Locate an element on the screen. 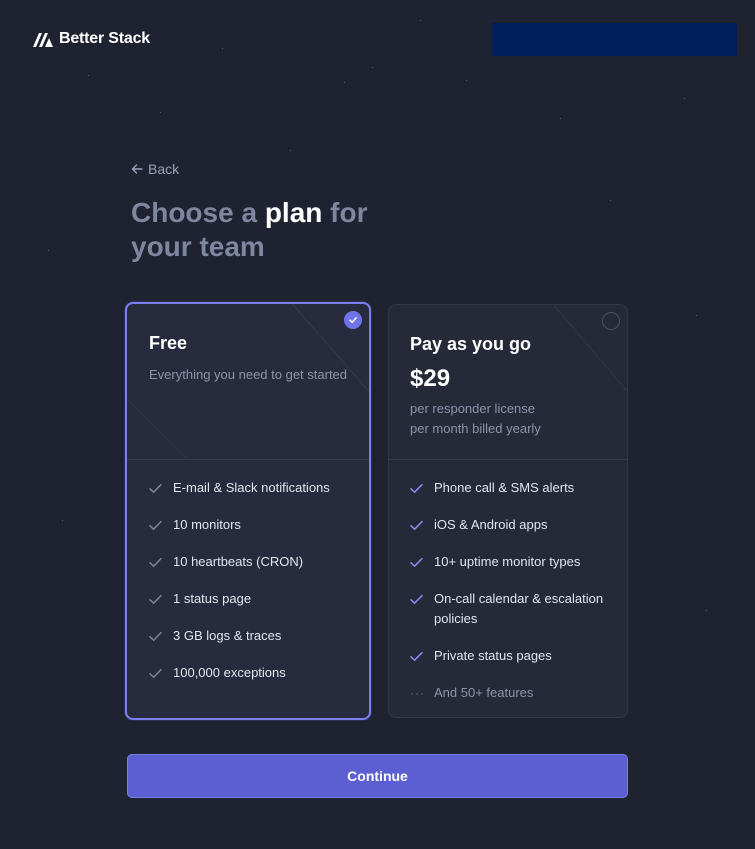  feature-item: 1 status page is located at coordinates (249, 599).